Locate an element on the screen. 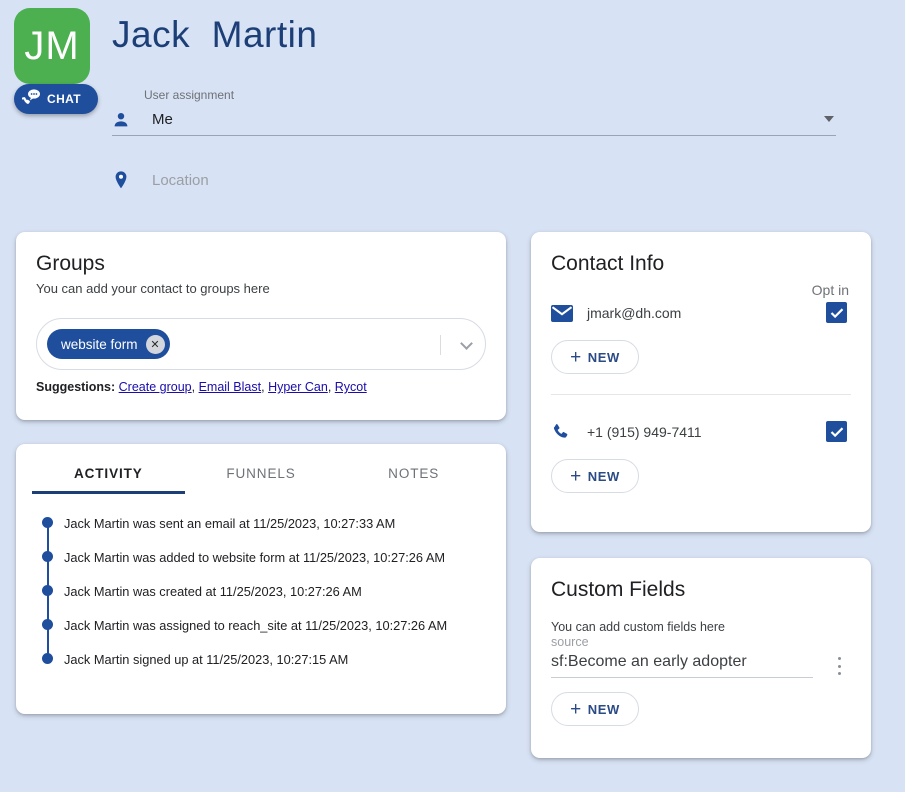  close-icon: ✕ is located at coordinates (155, 344).